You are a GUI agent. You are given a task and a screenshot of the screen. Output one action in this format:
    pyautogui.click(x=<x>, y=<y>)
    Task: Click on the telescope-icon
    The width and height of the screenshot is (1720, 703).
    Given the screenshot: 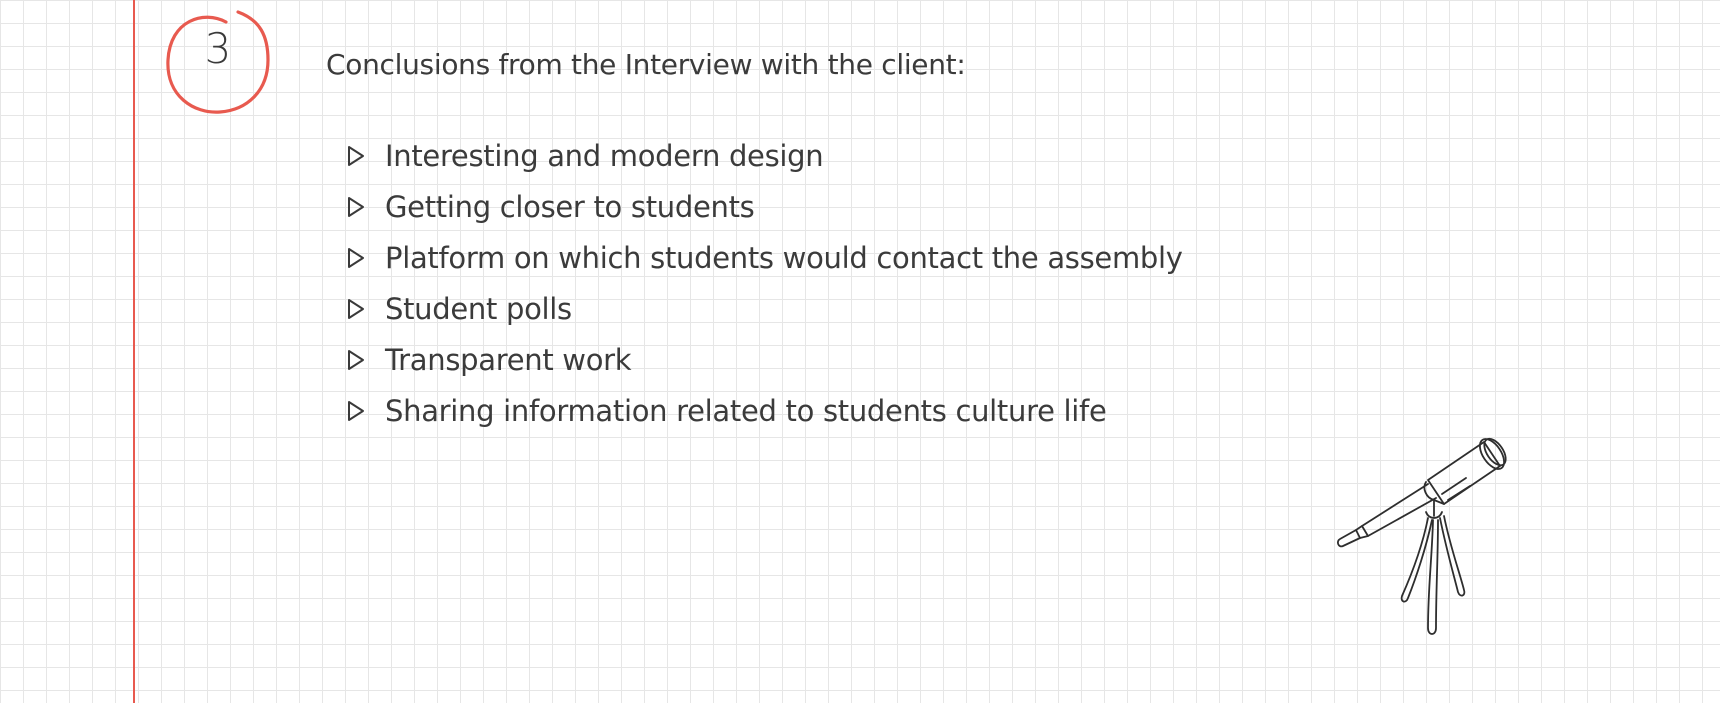 What is the action you would take?
    pyautogui.click(x=1421, y=536)
    